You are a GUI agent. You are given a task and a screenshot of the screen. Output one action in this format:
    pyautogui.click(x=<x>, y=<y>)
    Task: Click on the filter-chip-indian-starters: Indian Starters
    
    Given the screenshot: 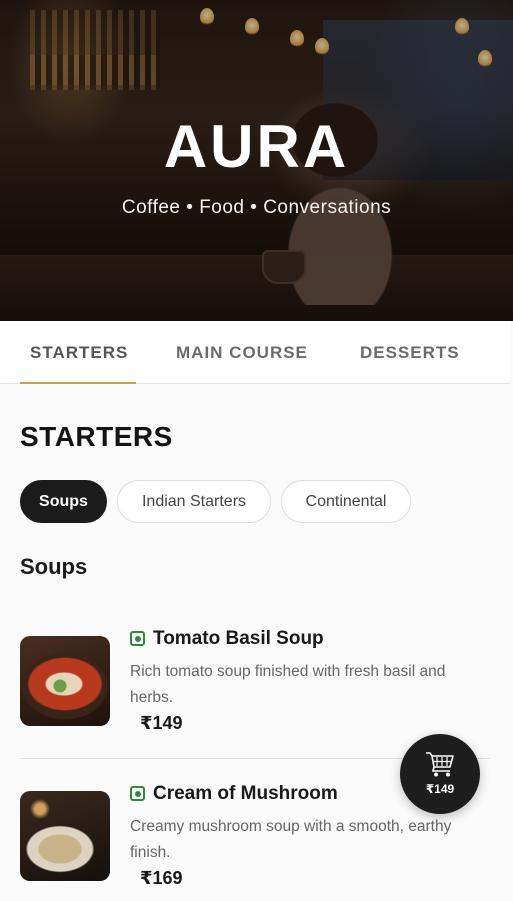 What is the action you would take?
    pyautogui.click(x=194, y=501)
    